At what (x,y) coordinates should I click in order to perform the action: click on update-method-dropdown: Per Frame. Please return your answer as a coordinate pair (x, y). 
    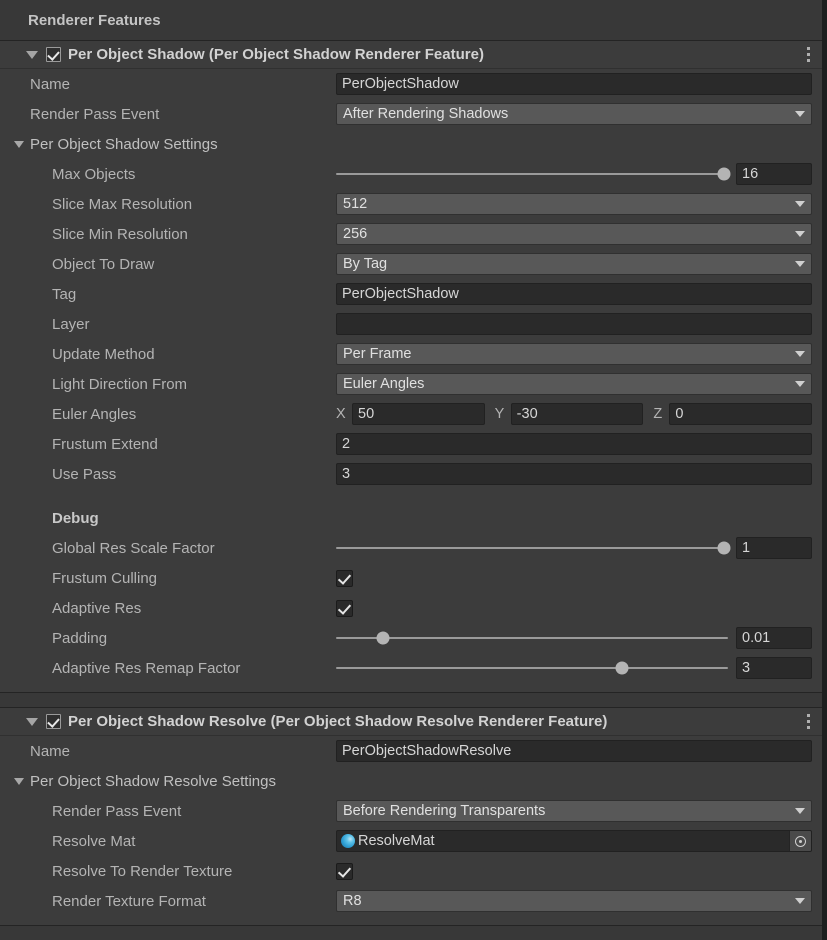
    Looking at the image, I should click on (574, 354).